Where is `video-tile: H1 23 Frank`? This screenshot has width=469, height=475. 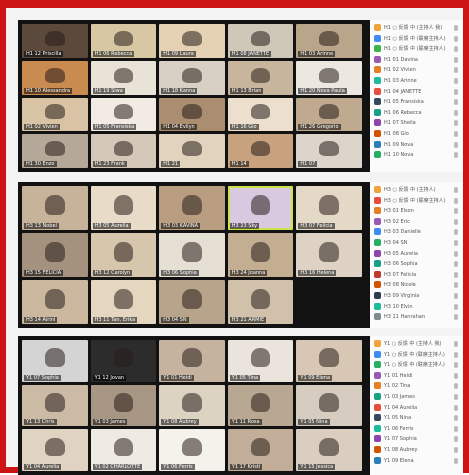
video-tile: H1 23 Frank is located at coordinates (123, 151).